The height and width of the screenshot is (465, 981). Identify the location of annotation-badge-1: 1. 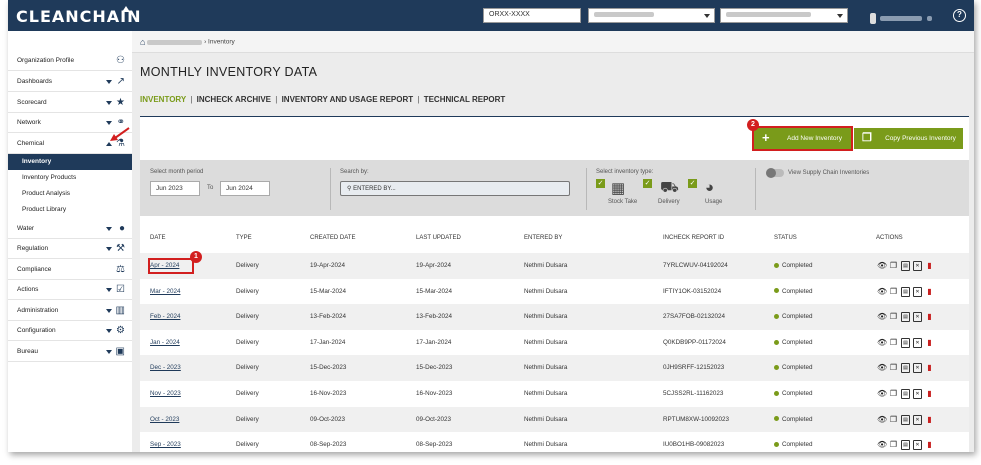
(196, 257).